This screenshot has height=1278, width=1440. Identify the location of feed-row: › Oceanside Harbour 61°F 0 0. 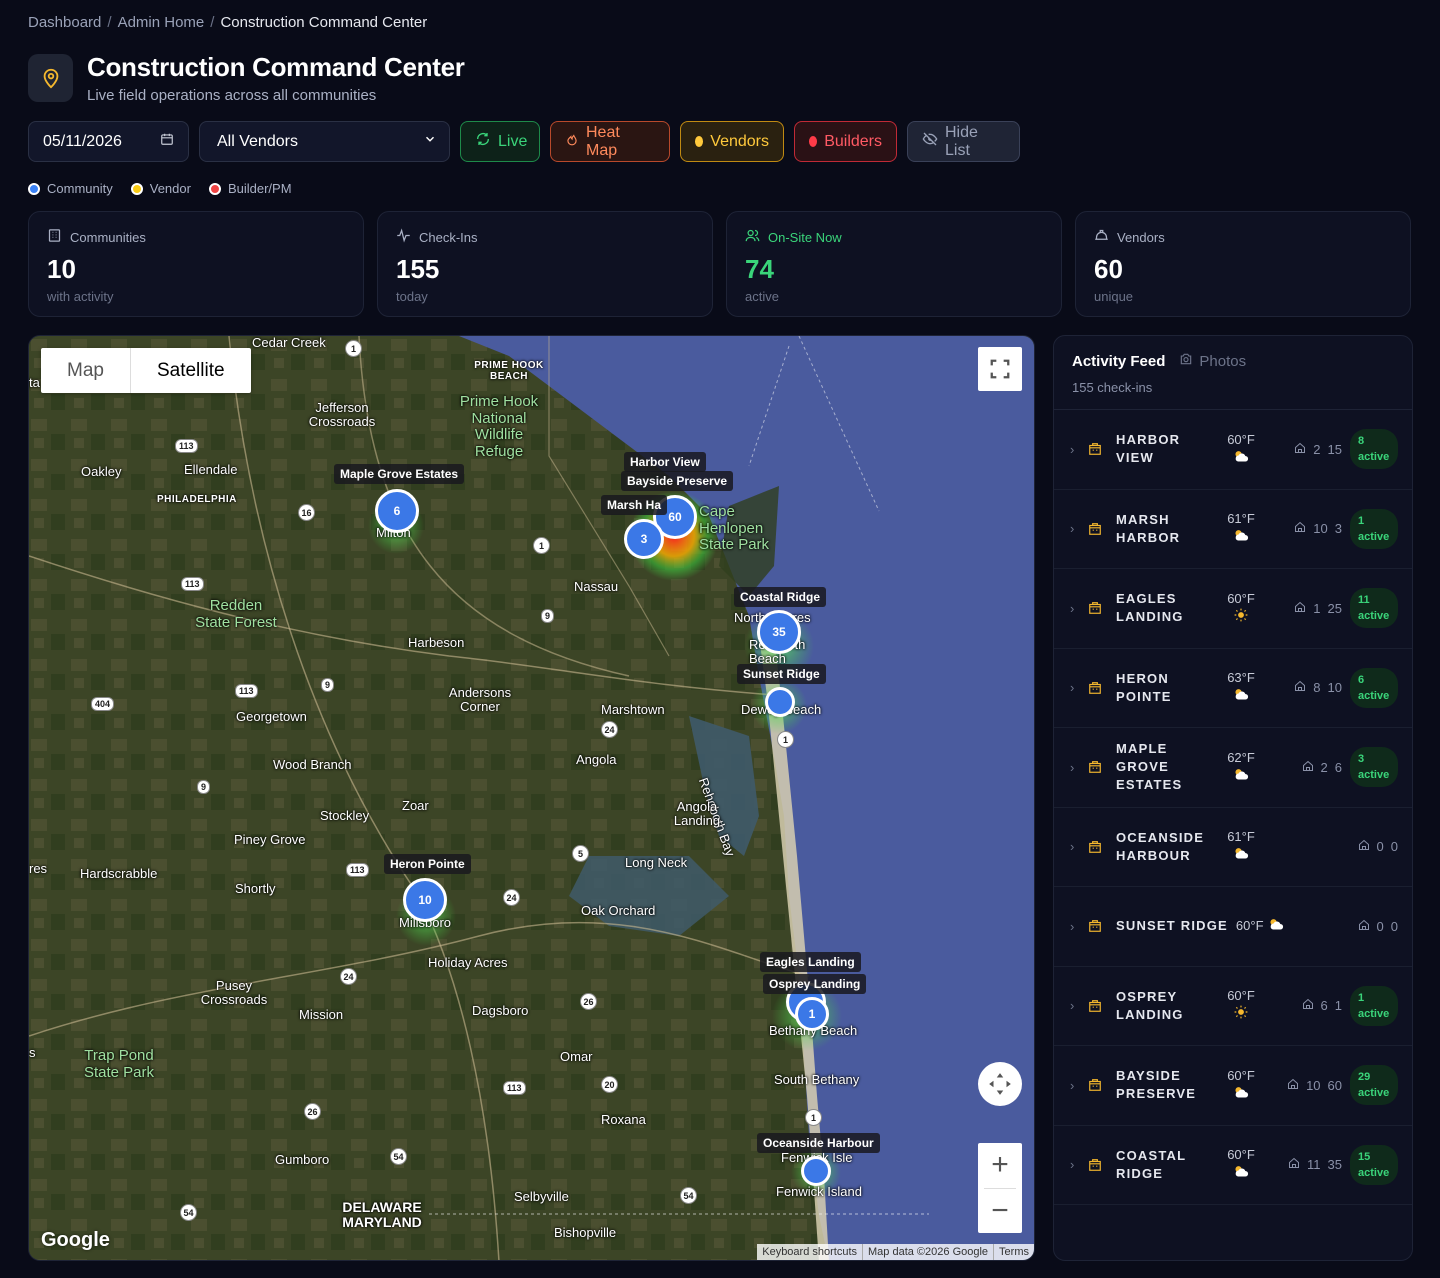
(1233, 847).